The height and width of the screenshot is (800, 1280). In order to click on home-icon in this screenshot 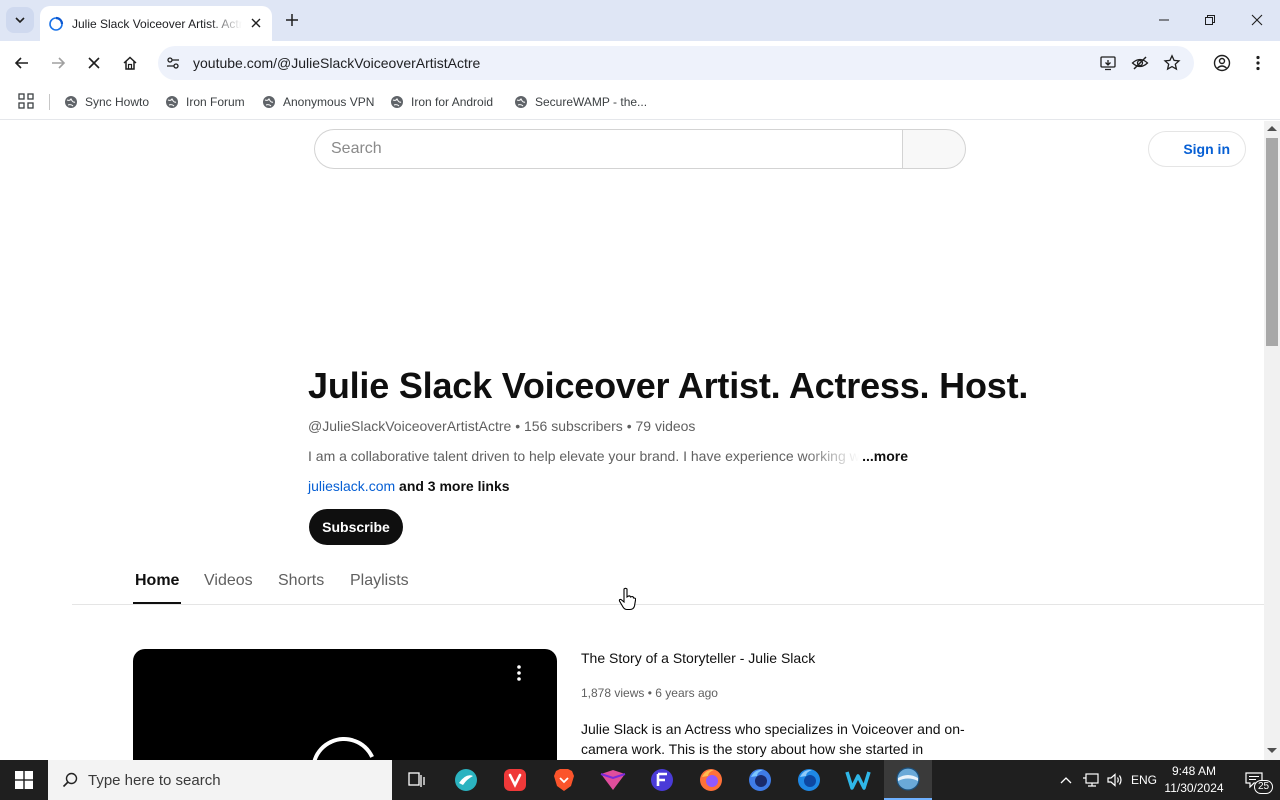, I will do `click(130, 63)`.